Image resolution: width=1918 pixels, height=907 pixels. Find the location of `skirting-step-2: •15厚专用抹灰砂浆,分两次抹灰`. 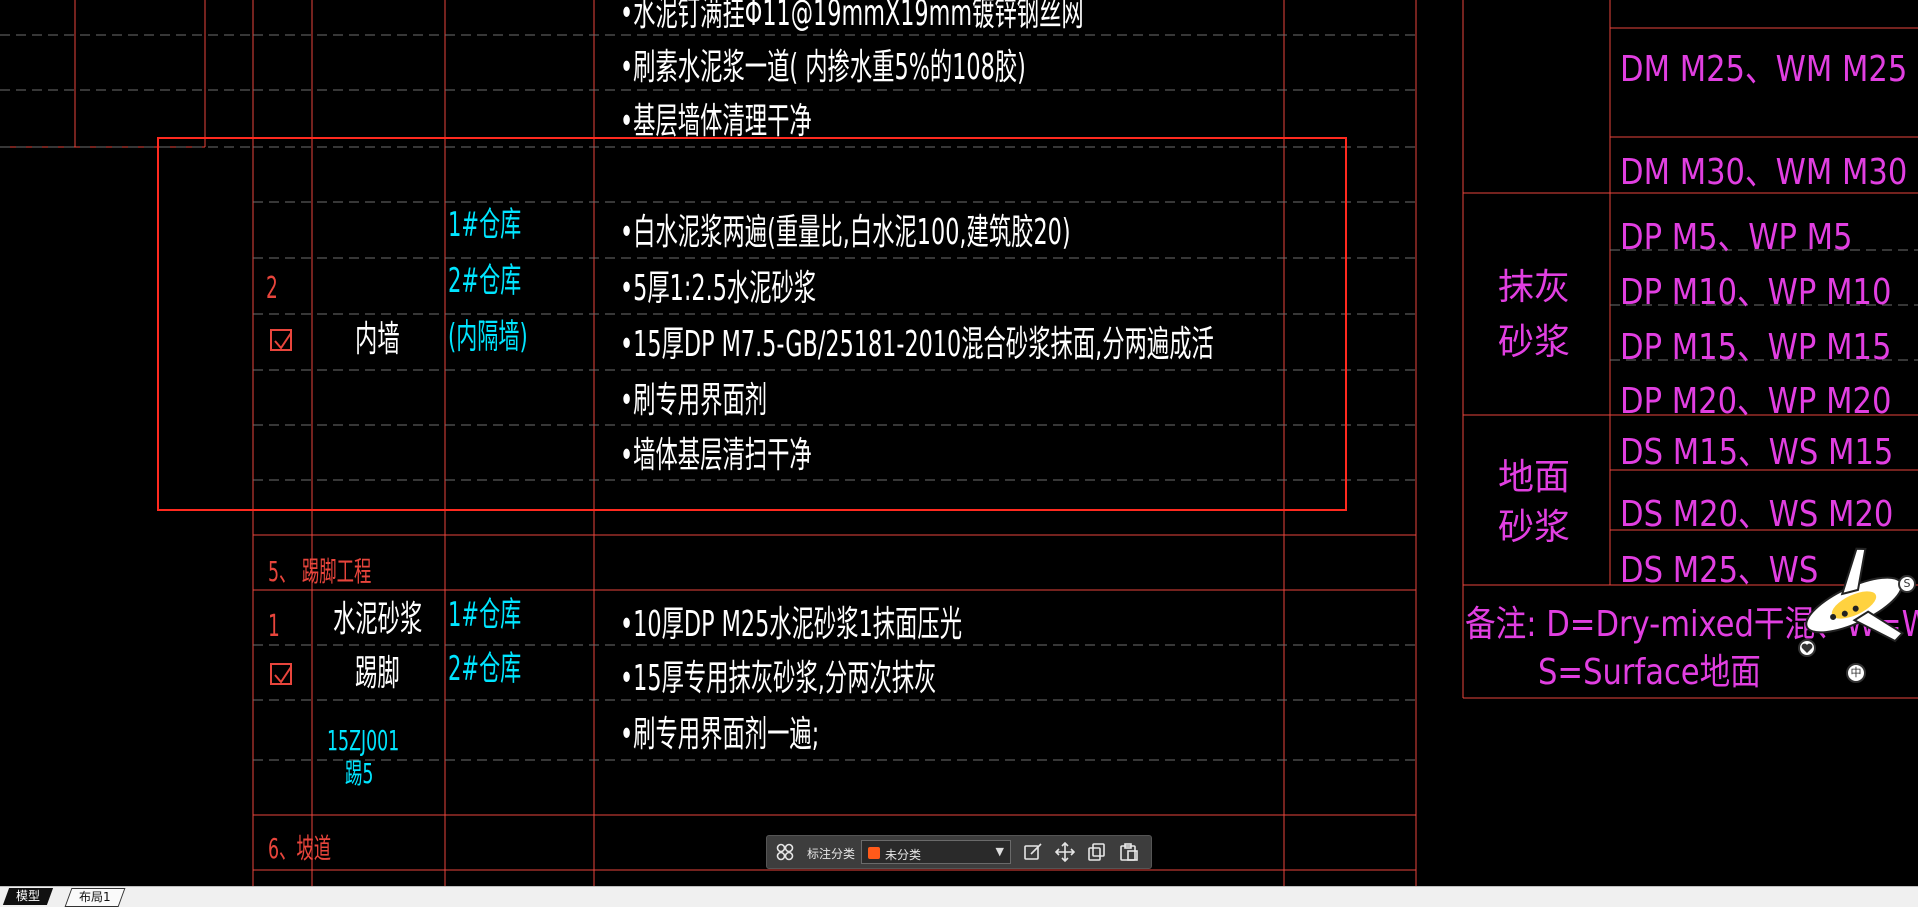

skirting-step-2: •15厚专用抹灰砂浆,分两次抹灰 is located at coordinates (778, 678).